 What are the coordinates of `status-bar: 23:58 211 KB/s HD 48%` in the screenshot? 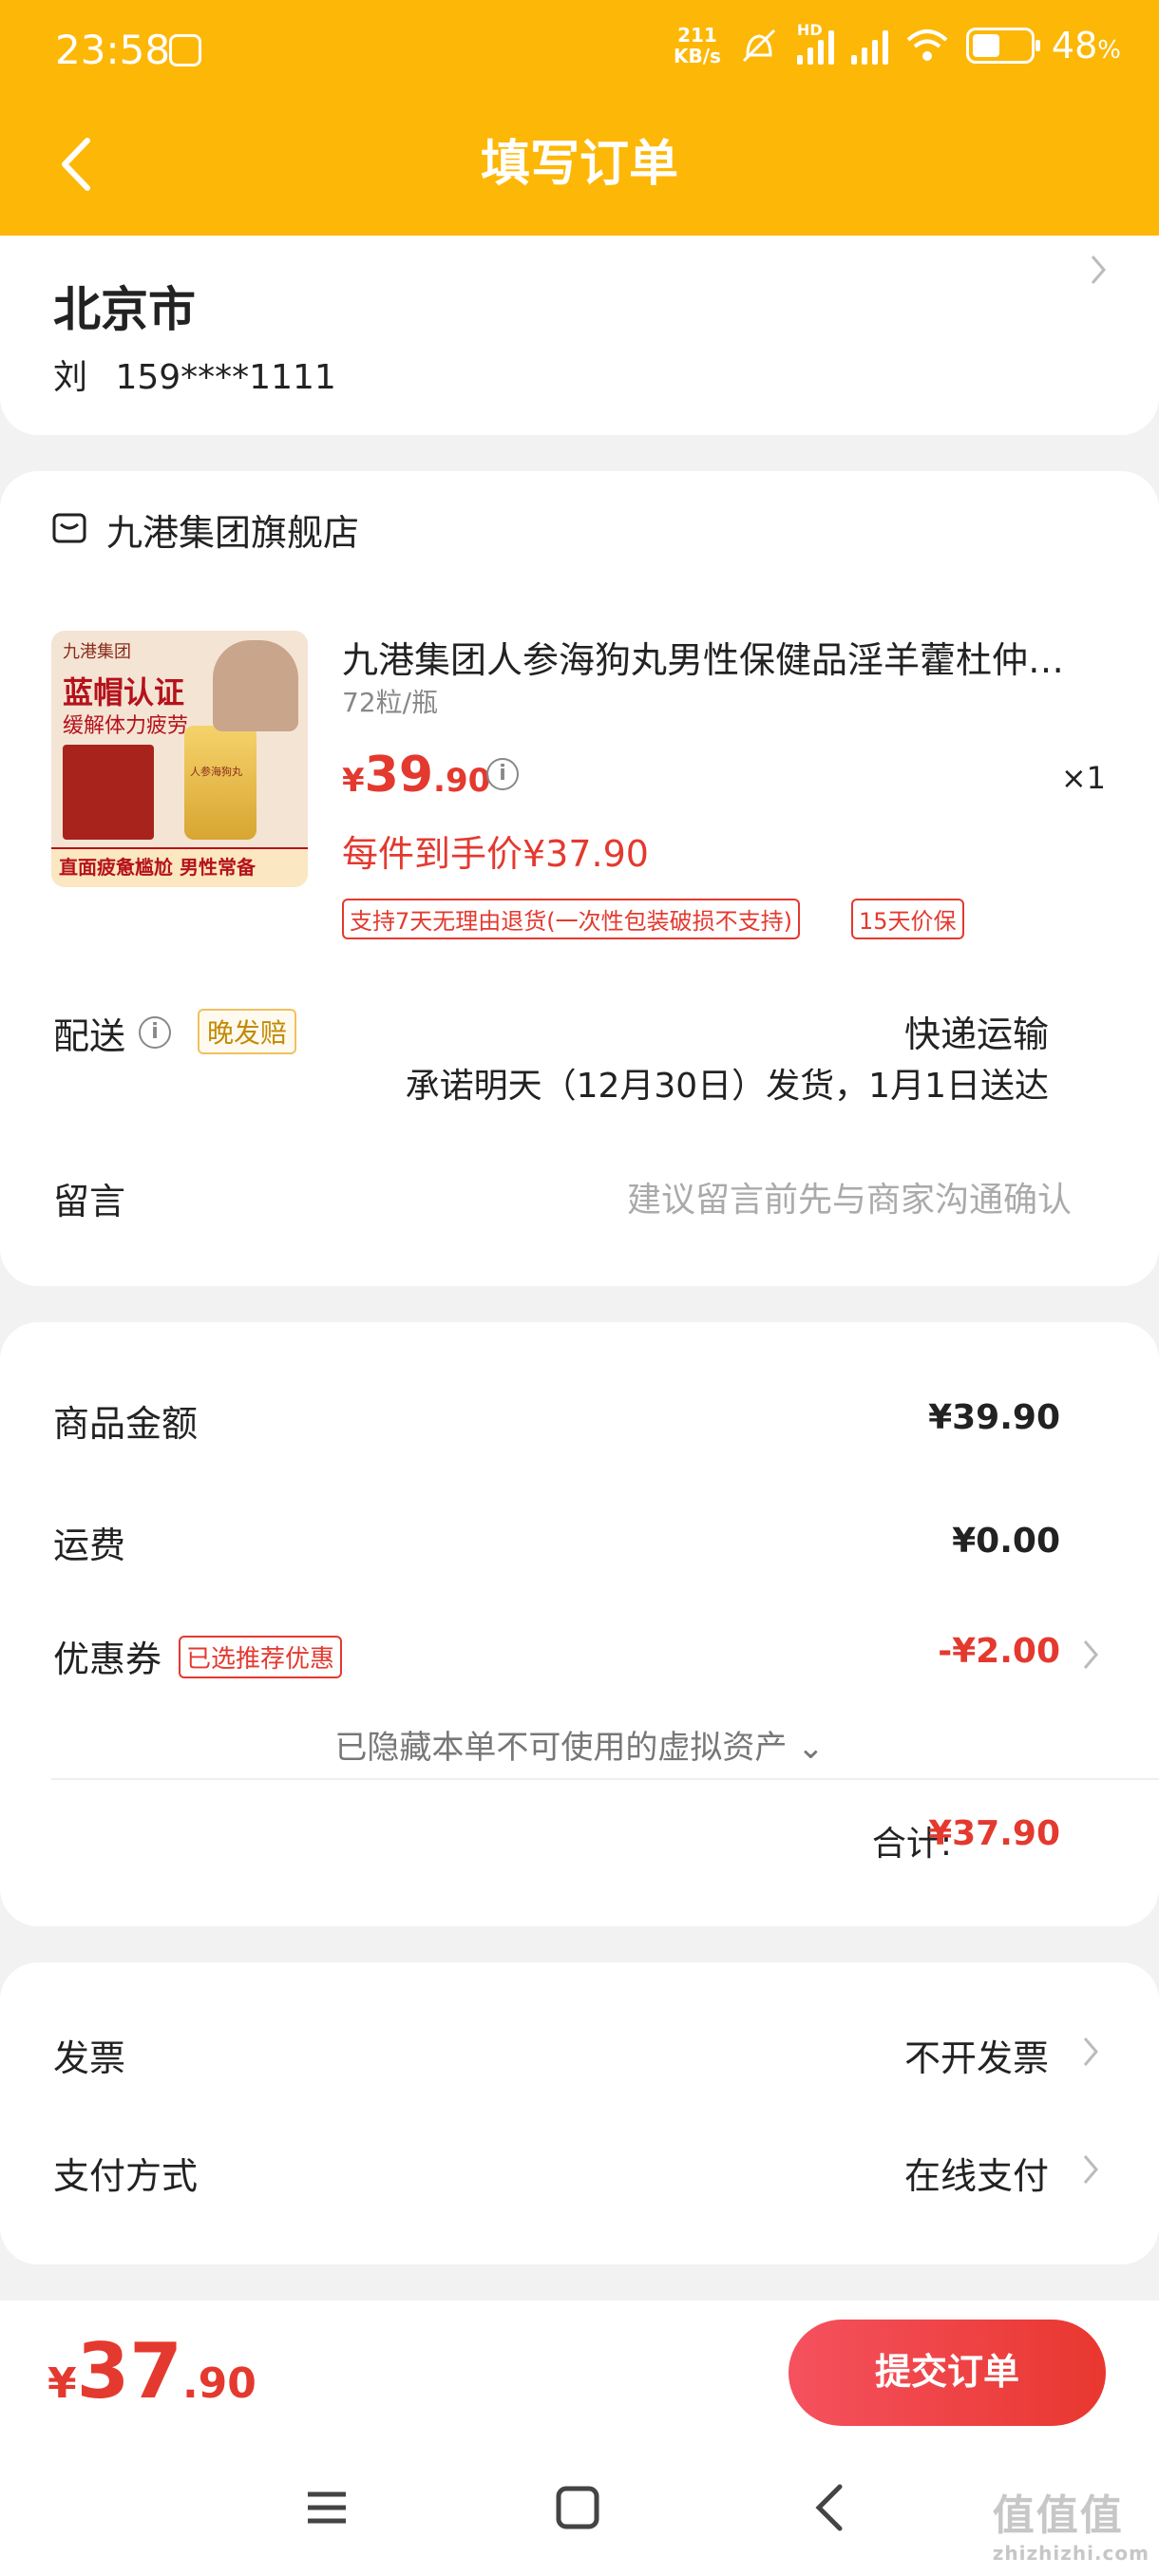 It's located at (579, 52).